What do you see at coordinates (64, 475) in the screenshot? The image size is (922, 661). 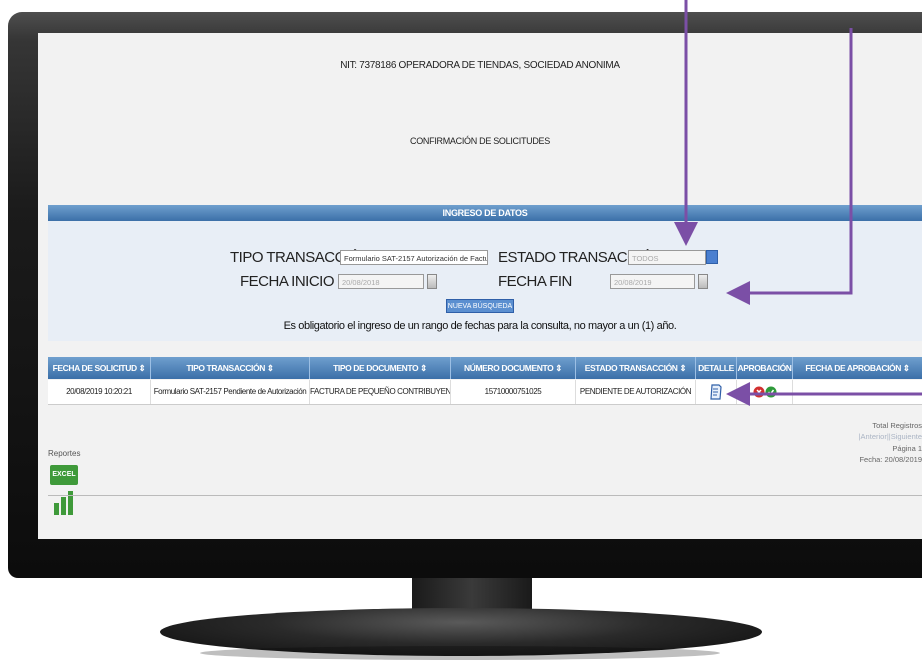 I see `excel-icon: EXCEL` at bounding box center [64, 475].